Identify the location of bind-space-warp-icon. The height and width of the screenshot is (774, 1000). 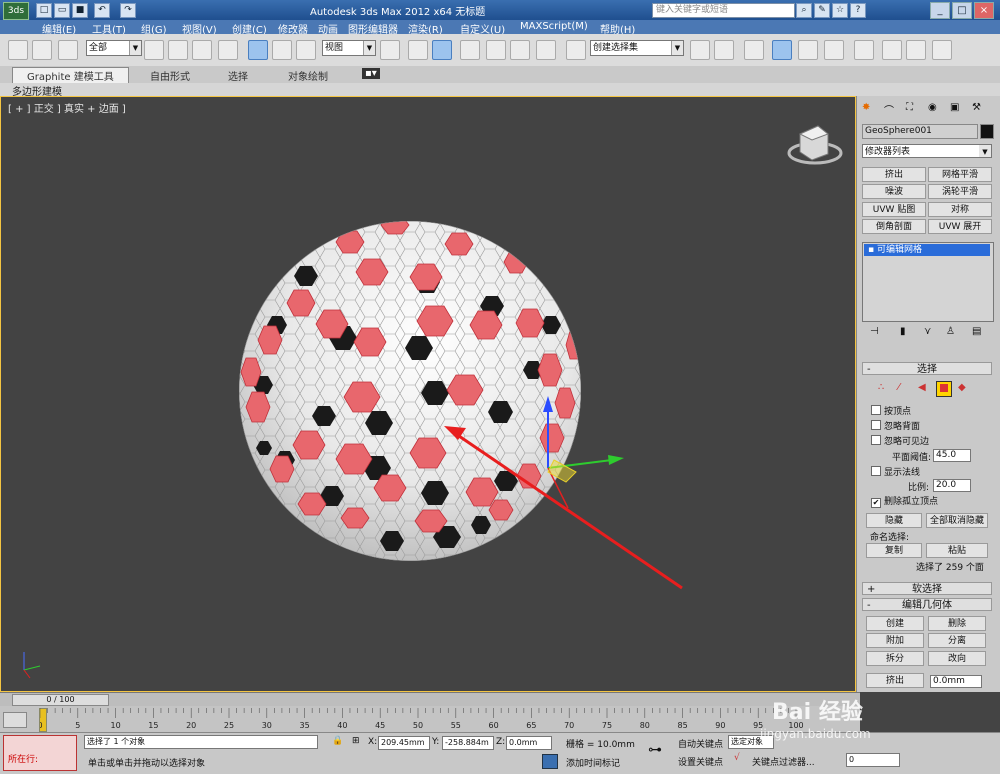
(68, 50).